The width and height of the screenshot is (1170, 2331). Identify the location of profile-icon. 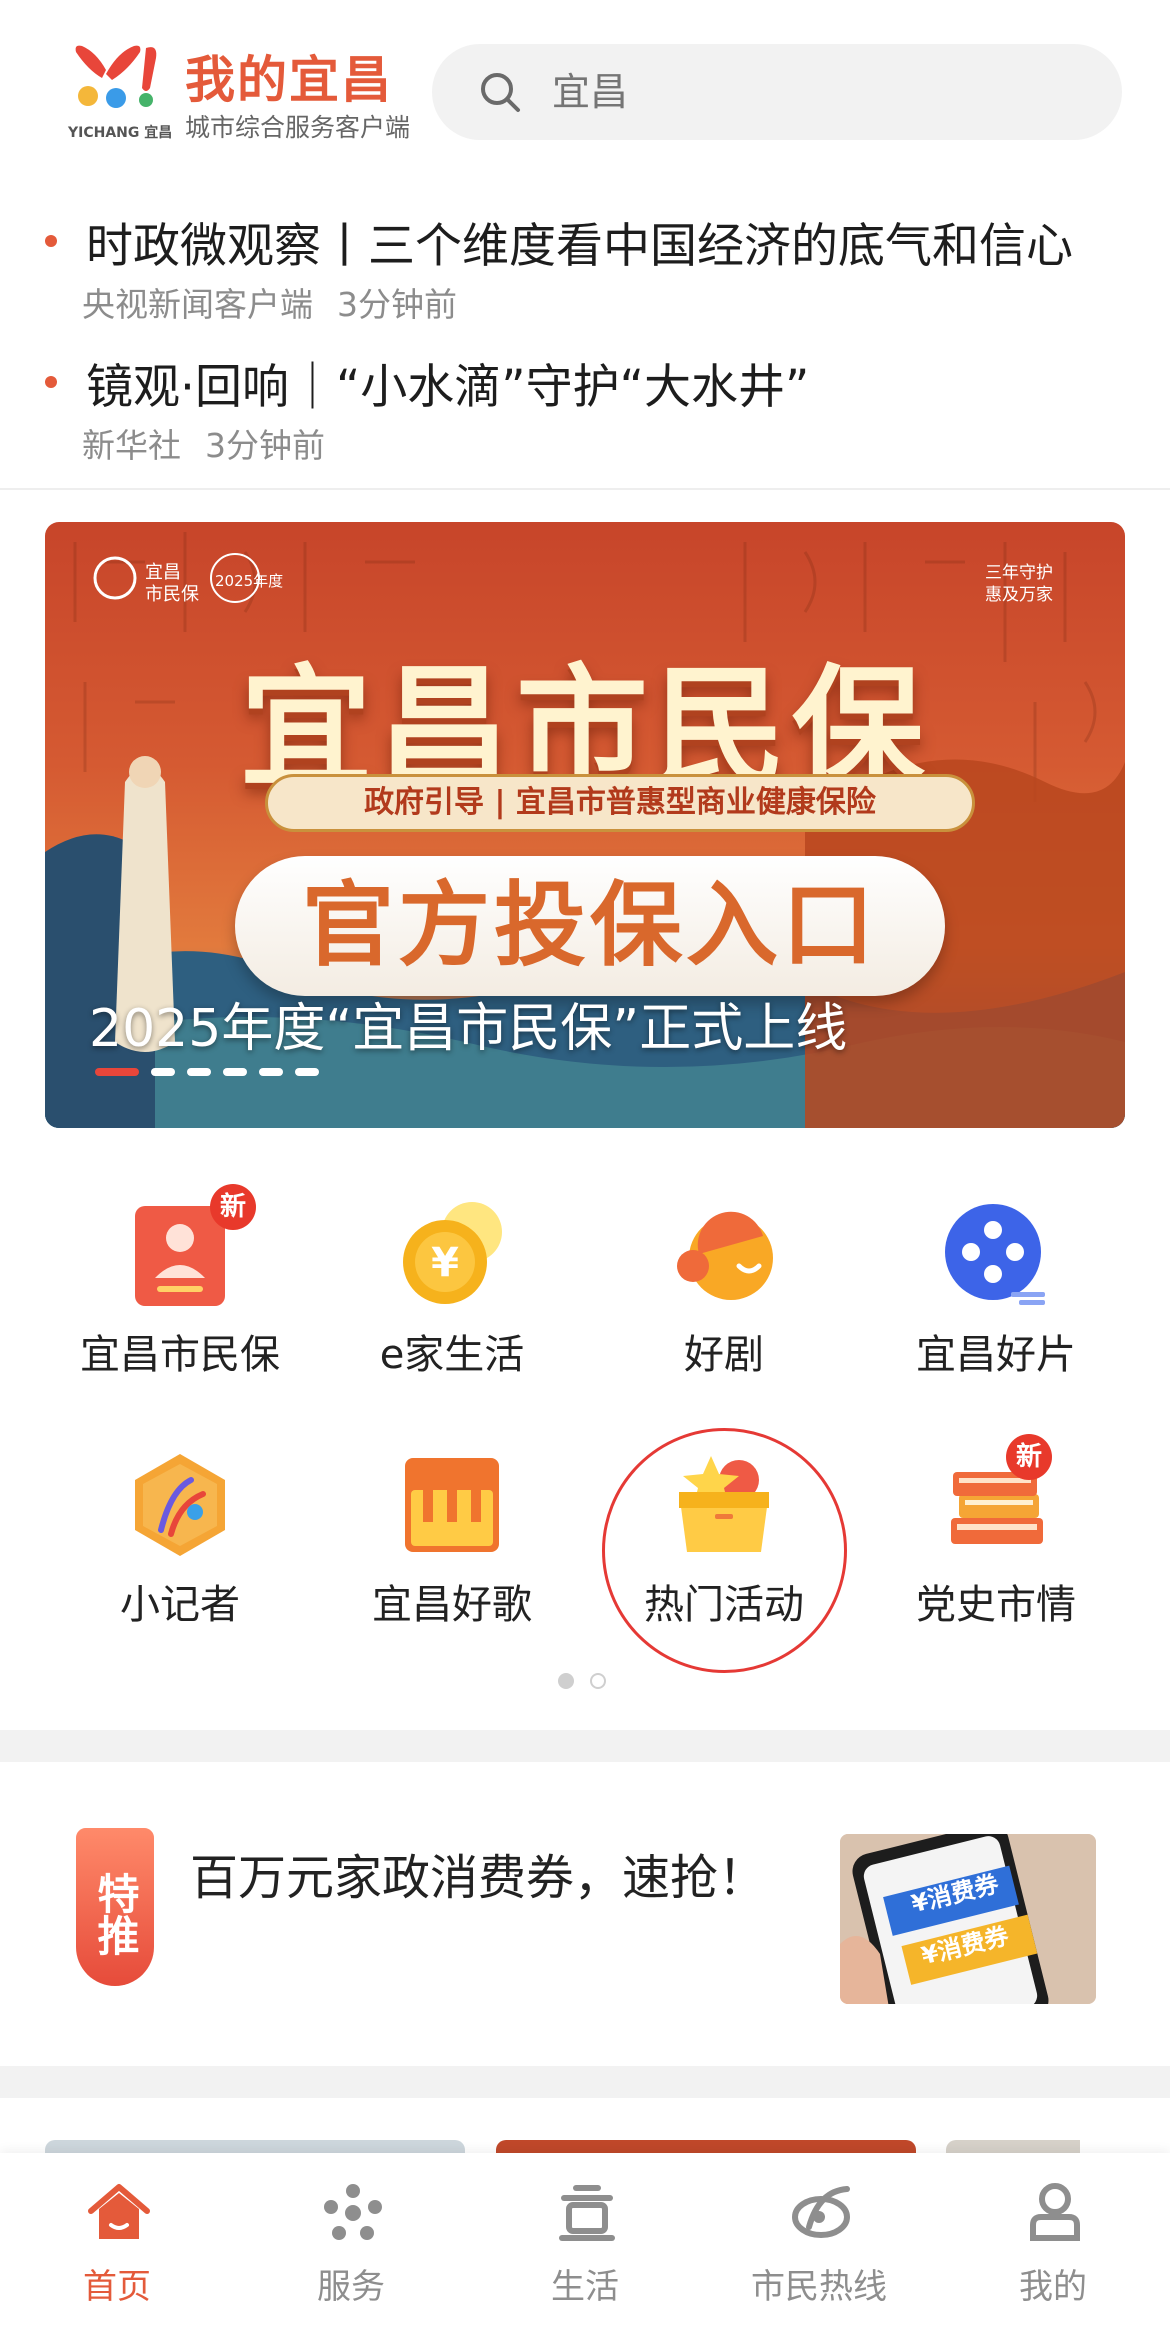
(1055, 2212).